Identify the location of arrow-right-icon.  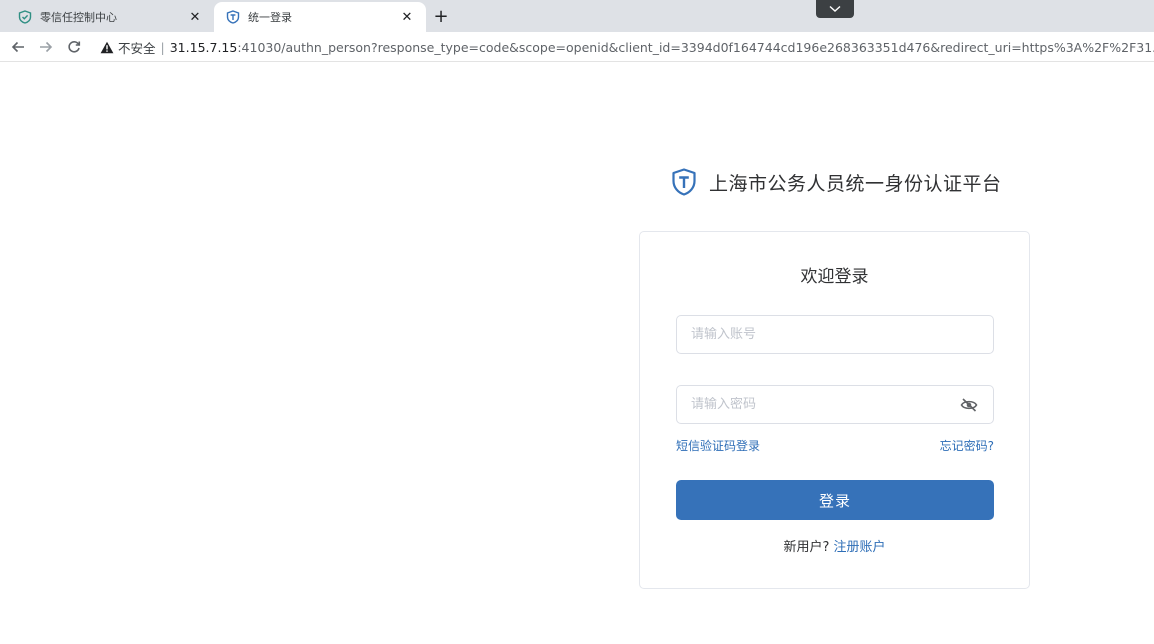
(46, 47).